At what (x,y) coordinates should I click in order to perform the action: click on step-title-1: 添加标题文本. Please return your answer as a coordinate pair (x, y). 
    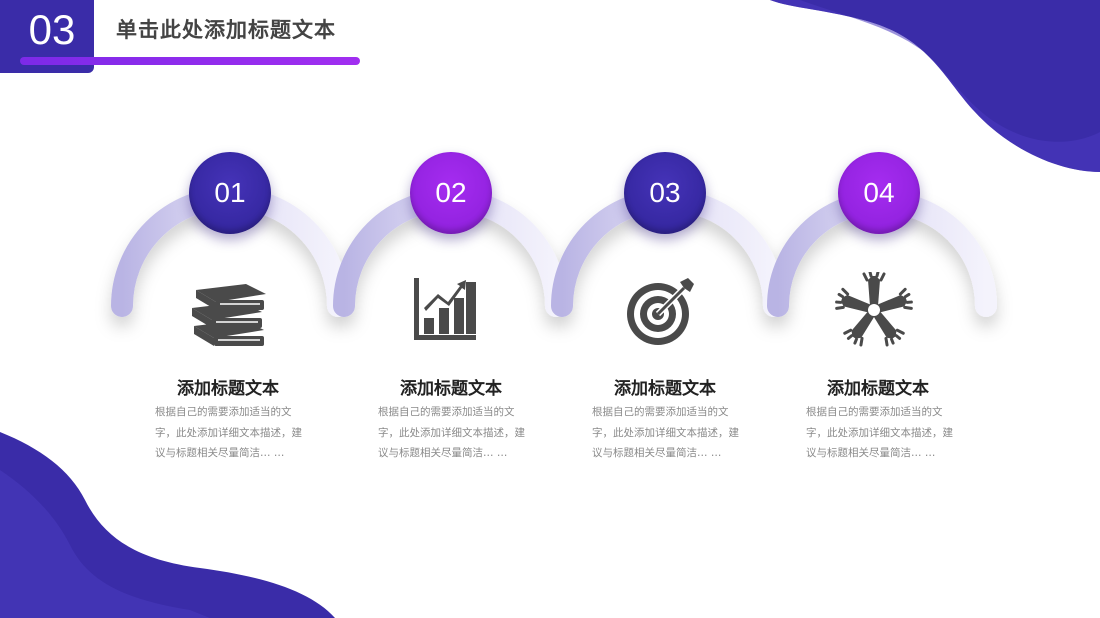
    Looking at the image, I should click on (228, 389).